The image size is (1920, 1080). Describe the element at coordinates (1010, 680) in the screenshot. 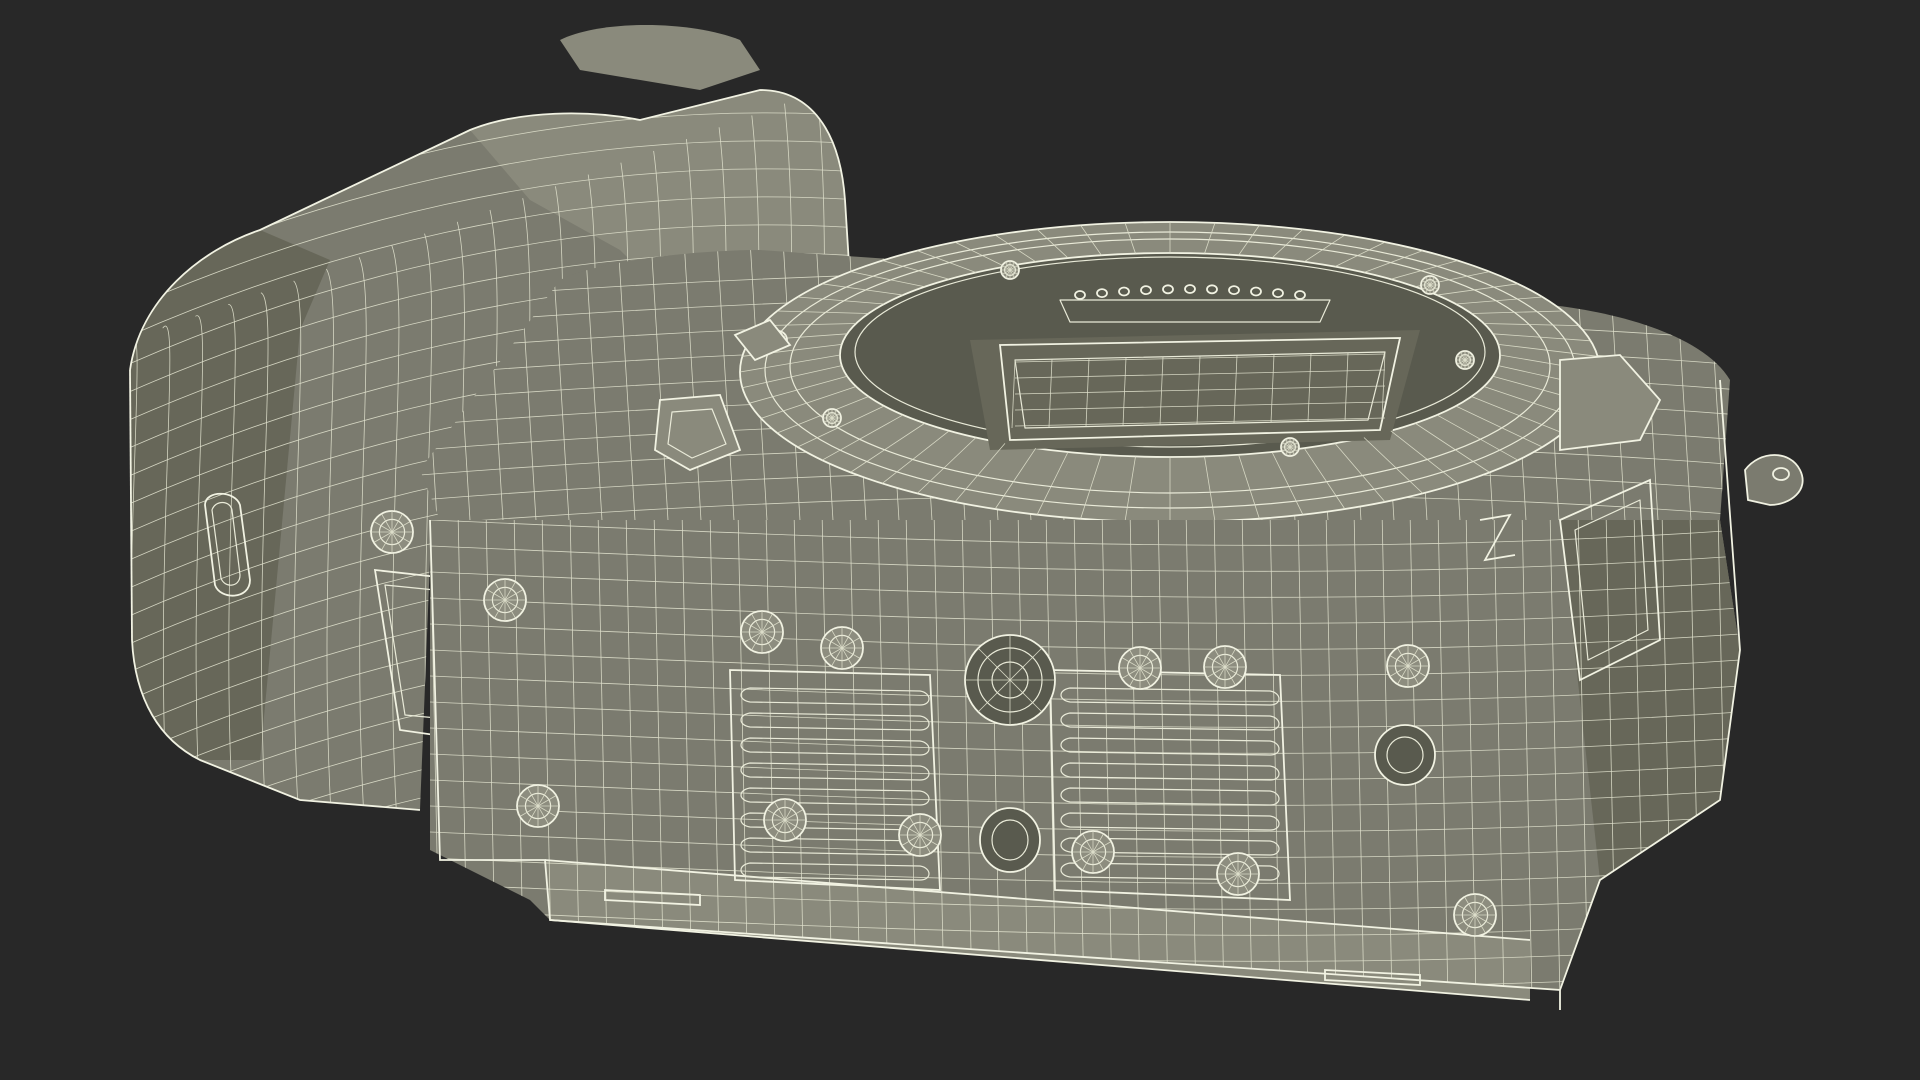

I see `tripod-socket` at that location.